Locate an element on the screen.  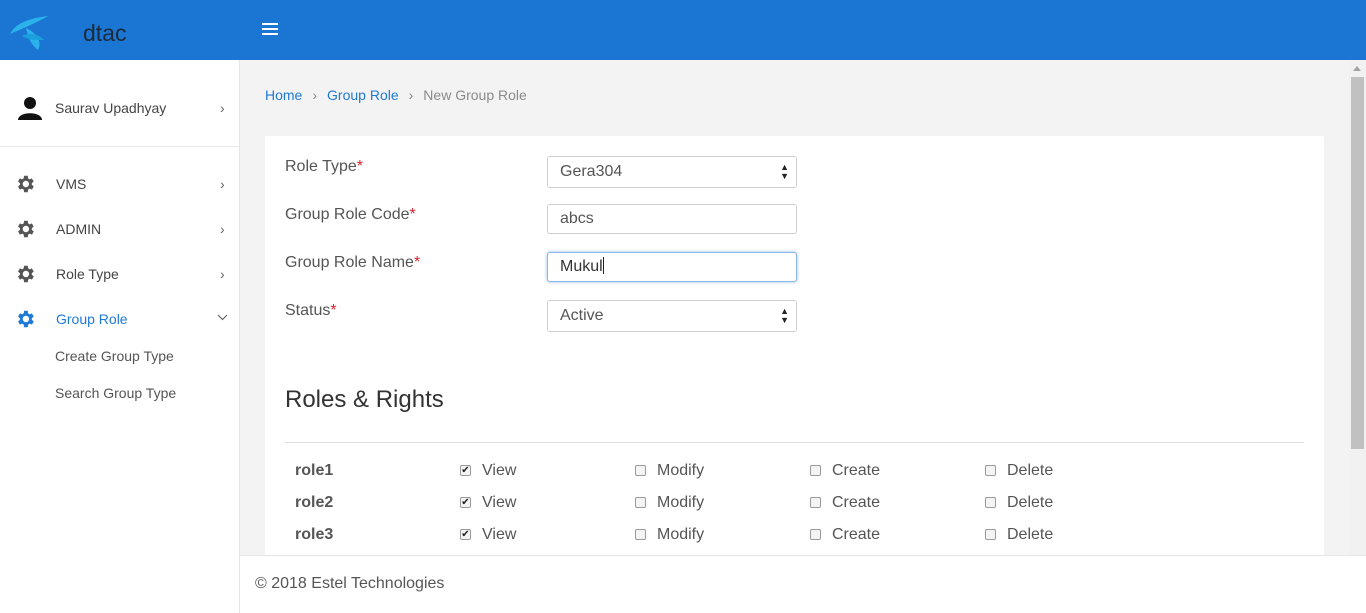
breadcrumb-current: New Group Role is located at coordinates (475, 95).